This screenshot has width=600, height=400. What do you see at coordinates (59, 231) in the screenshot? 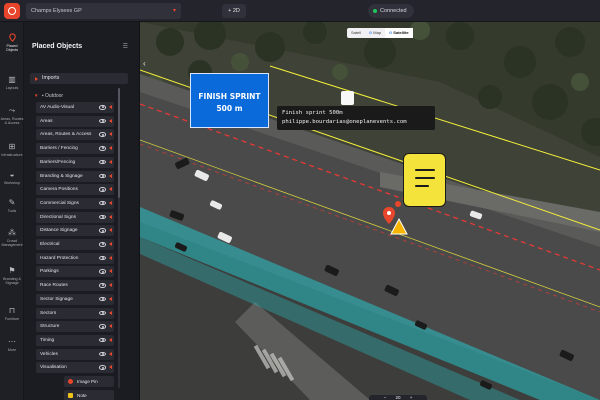
I see `layer-name: Distance Signage` at bounding box center [59, 231].